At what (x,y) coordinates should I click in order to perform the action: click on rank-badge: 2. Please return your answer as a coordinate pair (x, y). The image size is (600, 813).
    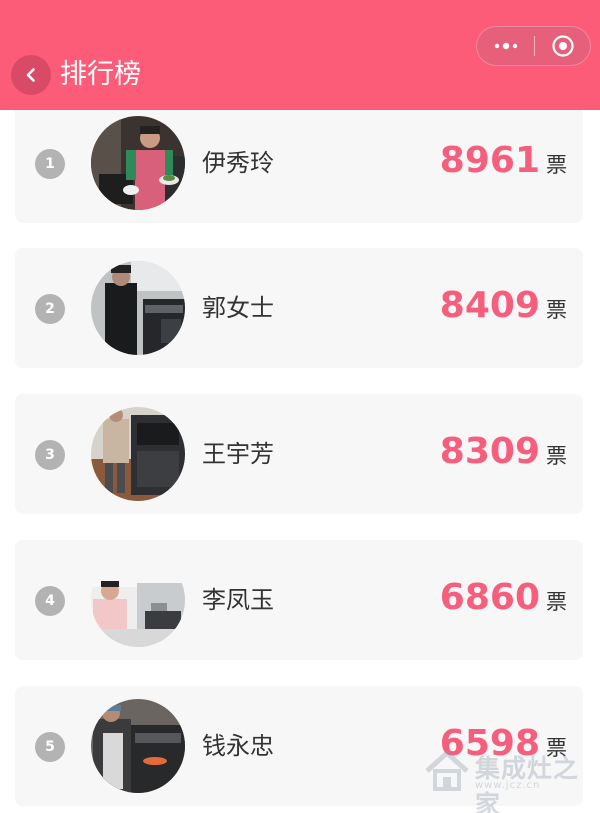
    Looking at the image, I should click on (50, 309).